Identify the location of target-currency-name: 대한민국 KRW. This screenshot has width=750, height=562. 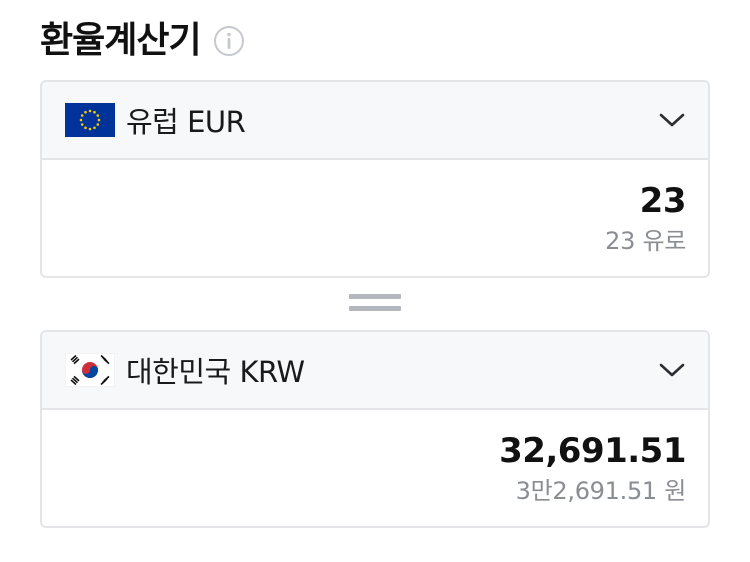
(215, 372).